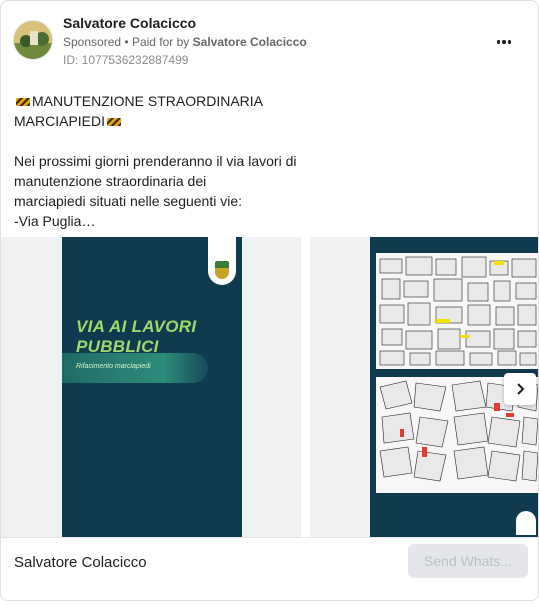  I want to click on more-options-button, so click(504, 42).